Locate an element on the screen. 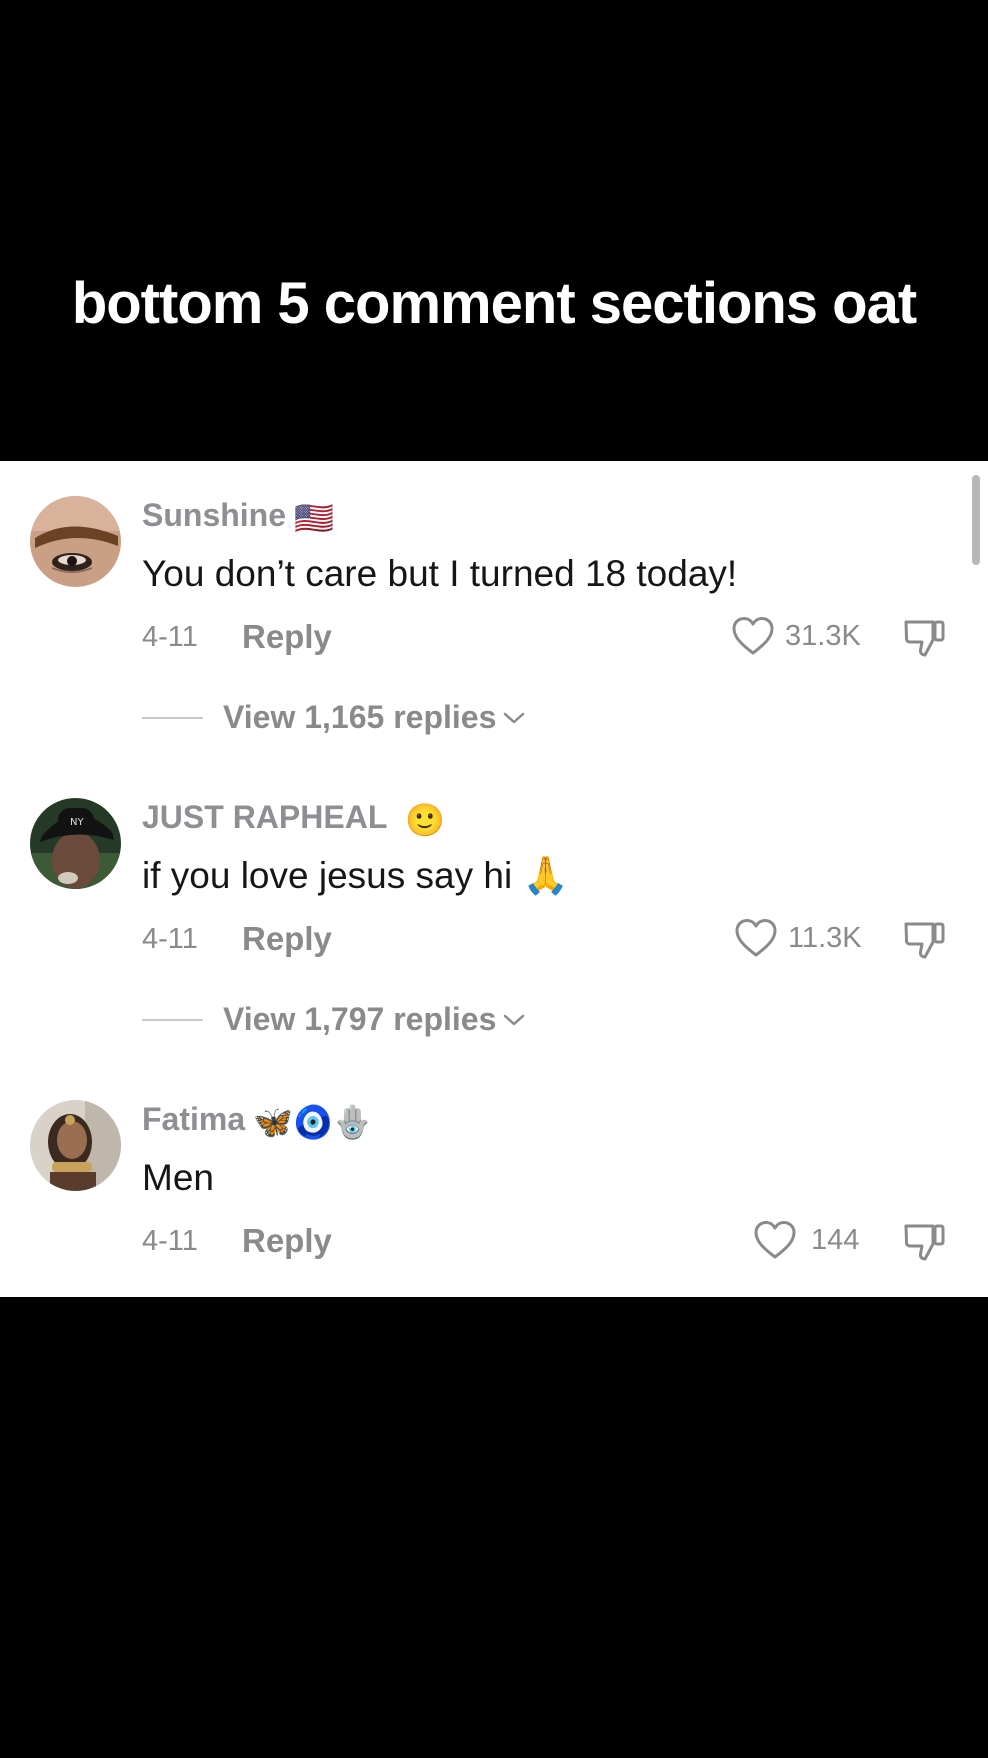 This screenshot has height=1758, width=988. like-count: 11.3K is located at coordinates (825, 937).